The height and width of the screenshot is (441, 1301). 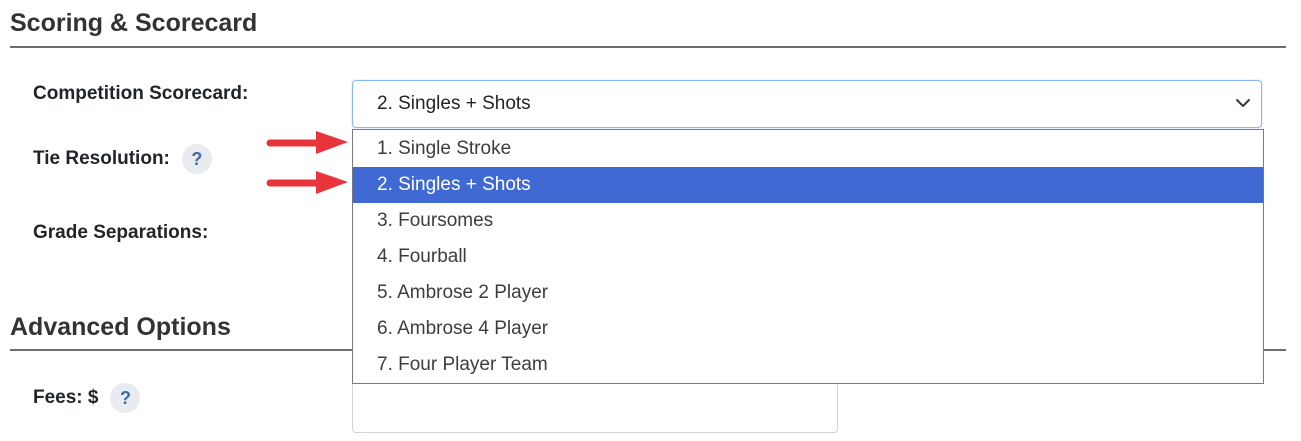 I want to click on tie-resolution-label: Tie Resolution: ?, so click(x=122, y=159).